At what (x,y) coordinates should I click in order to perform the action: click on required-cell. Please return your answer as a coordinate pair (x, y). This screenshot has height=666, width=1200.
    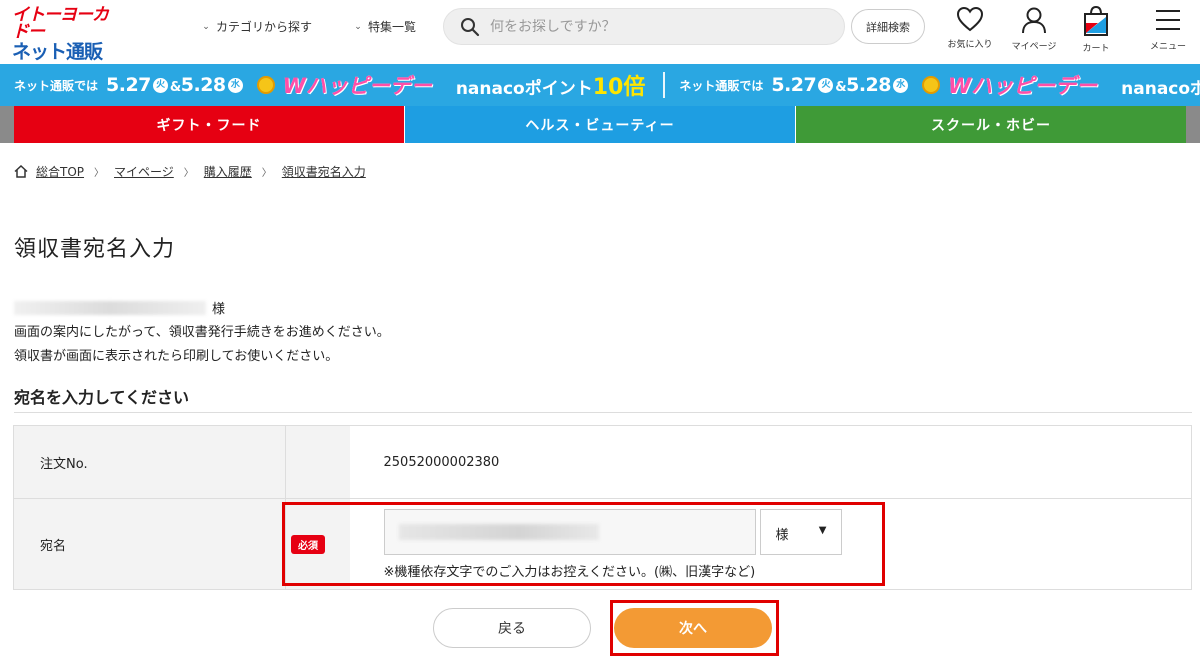
    Looking at the image, I should click on (317, 462).